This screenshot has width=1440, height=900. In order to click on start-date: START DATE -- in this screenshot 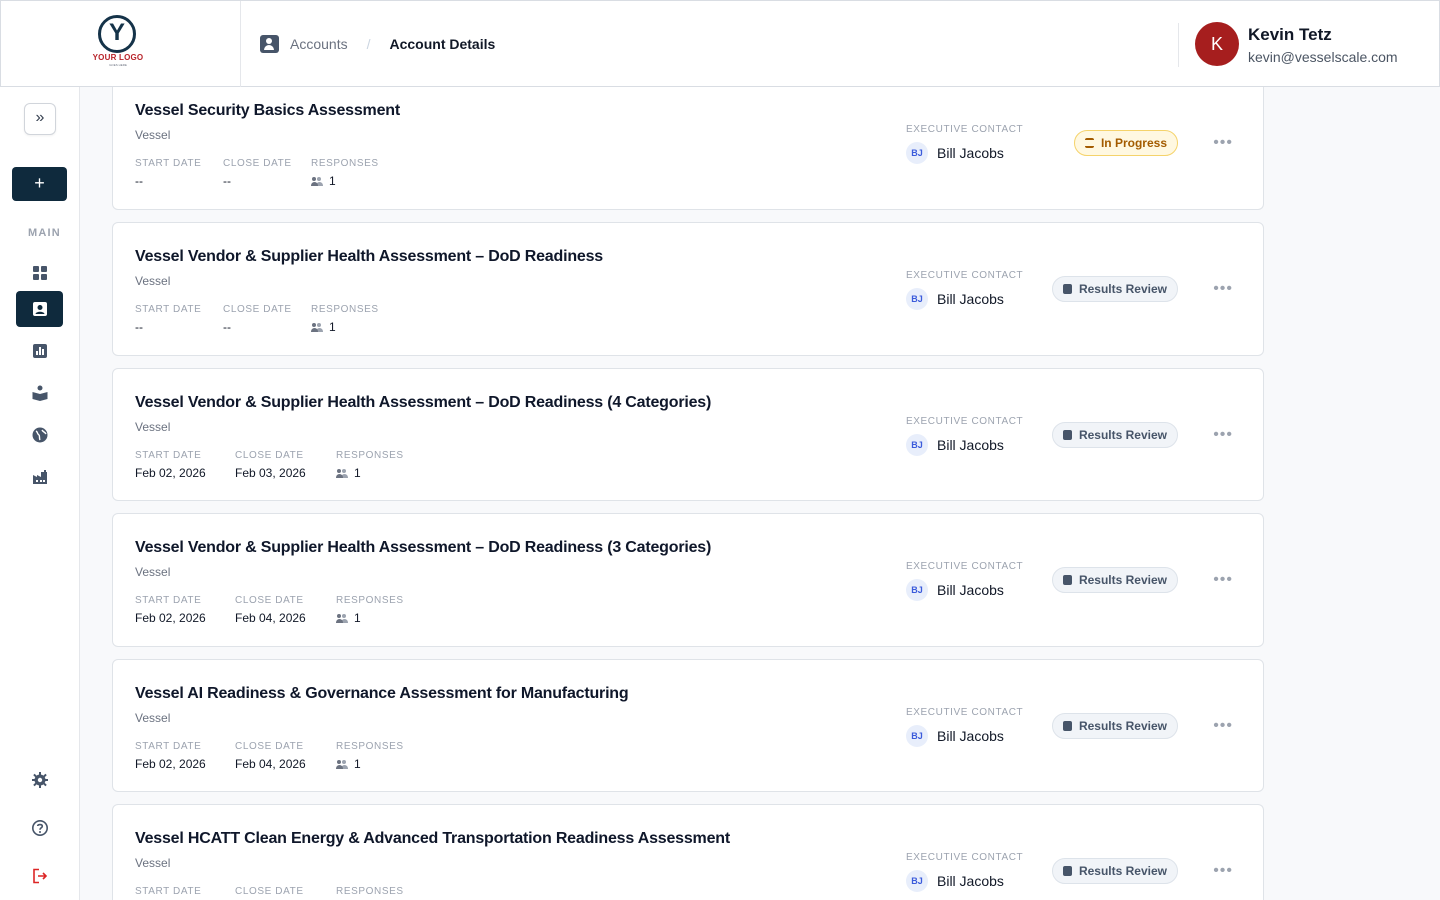, I will do `click(168, 173)`.